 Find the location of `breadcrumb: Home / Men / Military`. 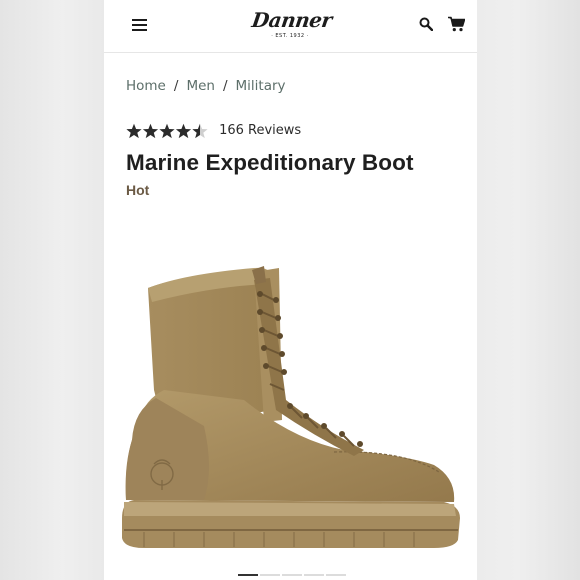

breadcrumb: Home / Men / Military is located at coordinates (206, 87).